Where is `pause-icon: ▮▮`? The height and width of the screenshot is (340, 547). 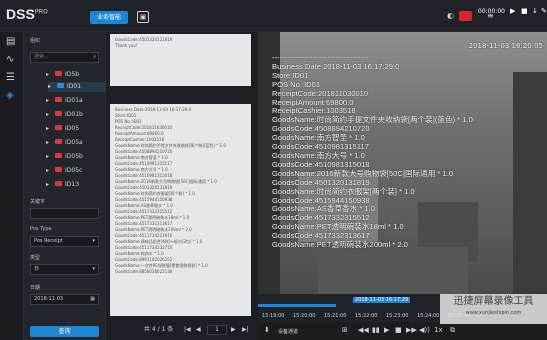 pause-icon: ▮▮ is located at coordinates (376, 330).